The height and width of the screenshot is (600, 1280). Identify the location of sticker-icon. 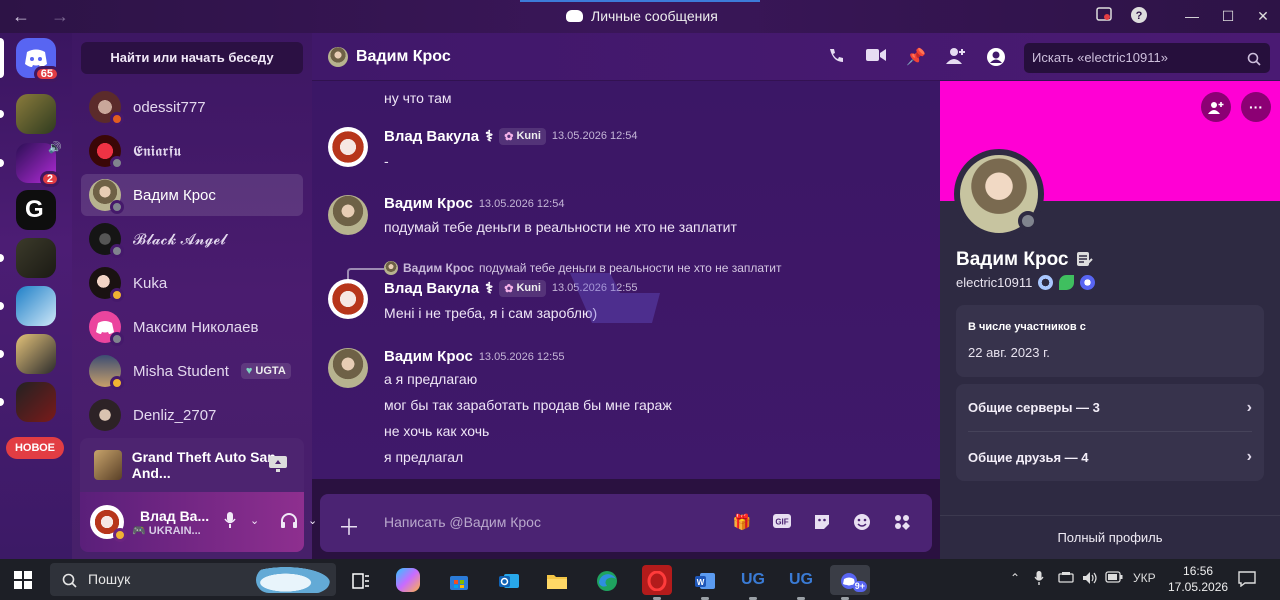
(822, 523).